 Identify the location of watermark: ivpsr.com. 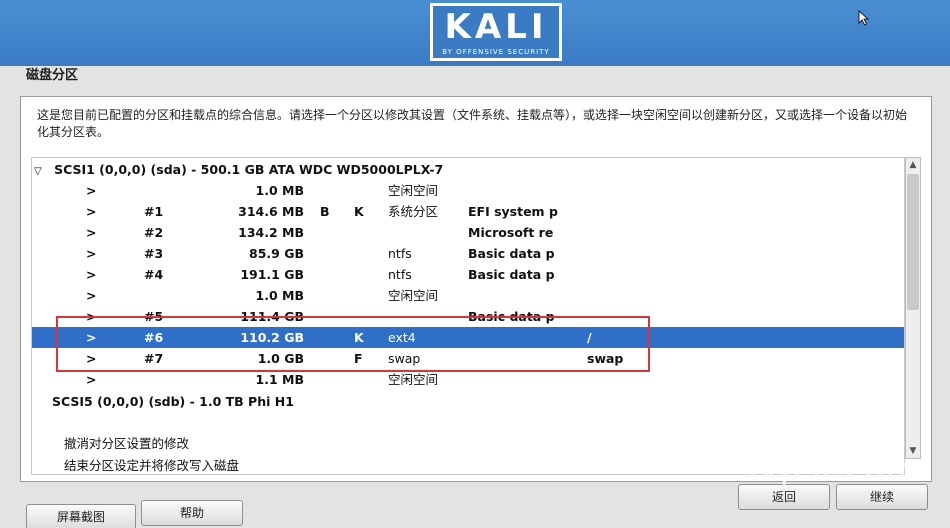
(834, 468).